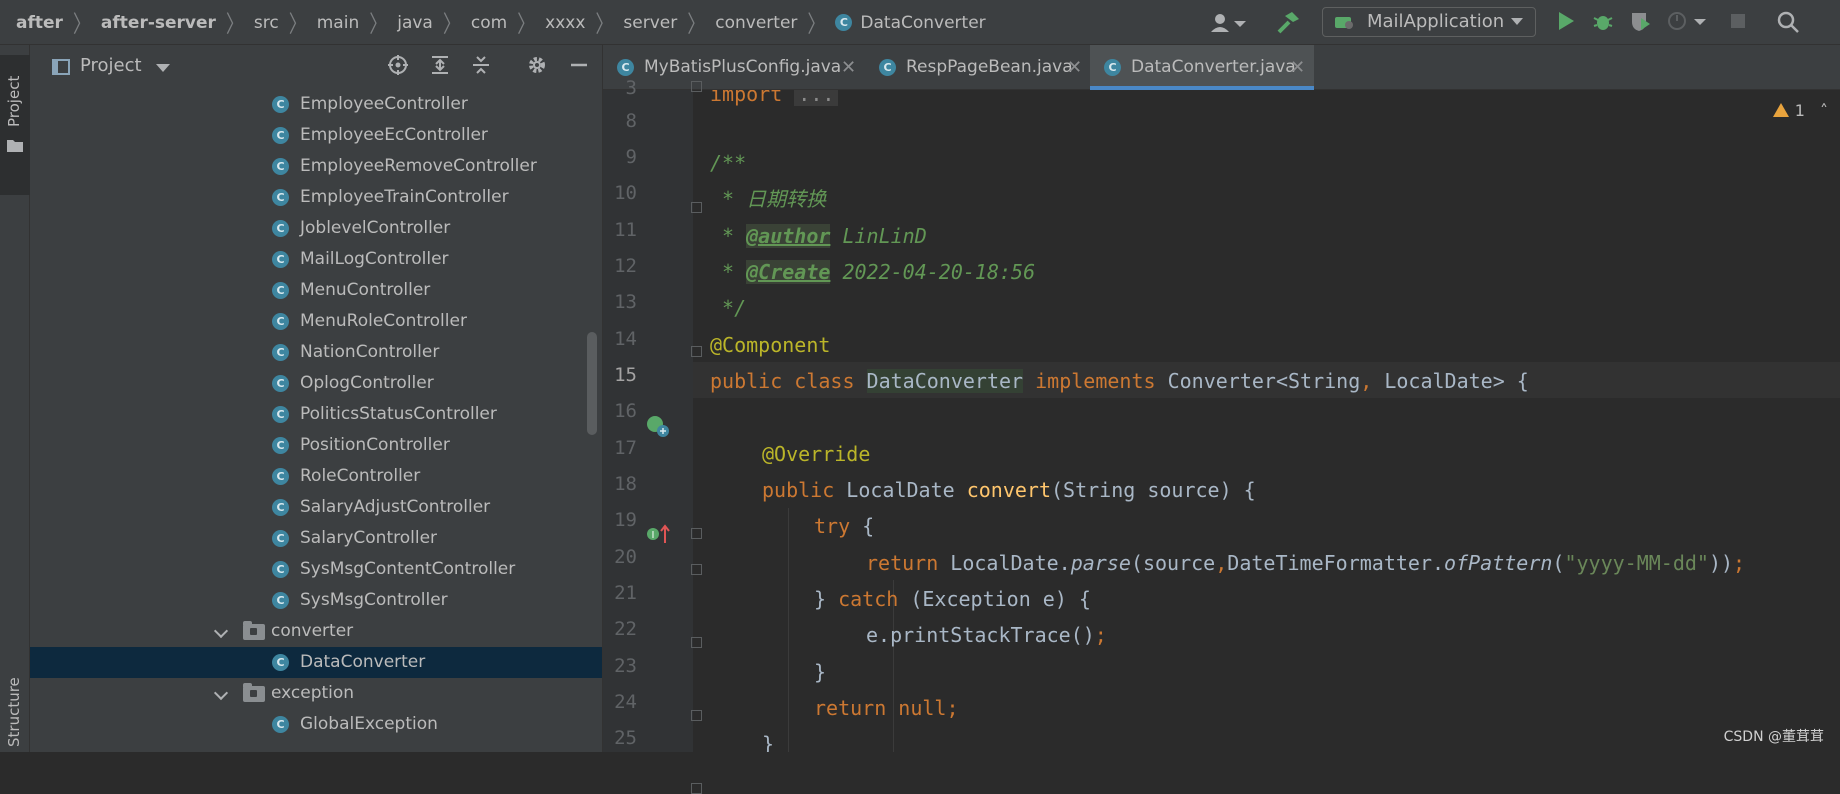 Image resolution: width=1840 pixels, height=794 pixels. I want to click on breadcrumb-item: src, so click(266, 23).